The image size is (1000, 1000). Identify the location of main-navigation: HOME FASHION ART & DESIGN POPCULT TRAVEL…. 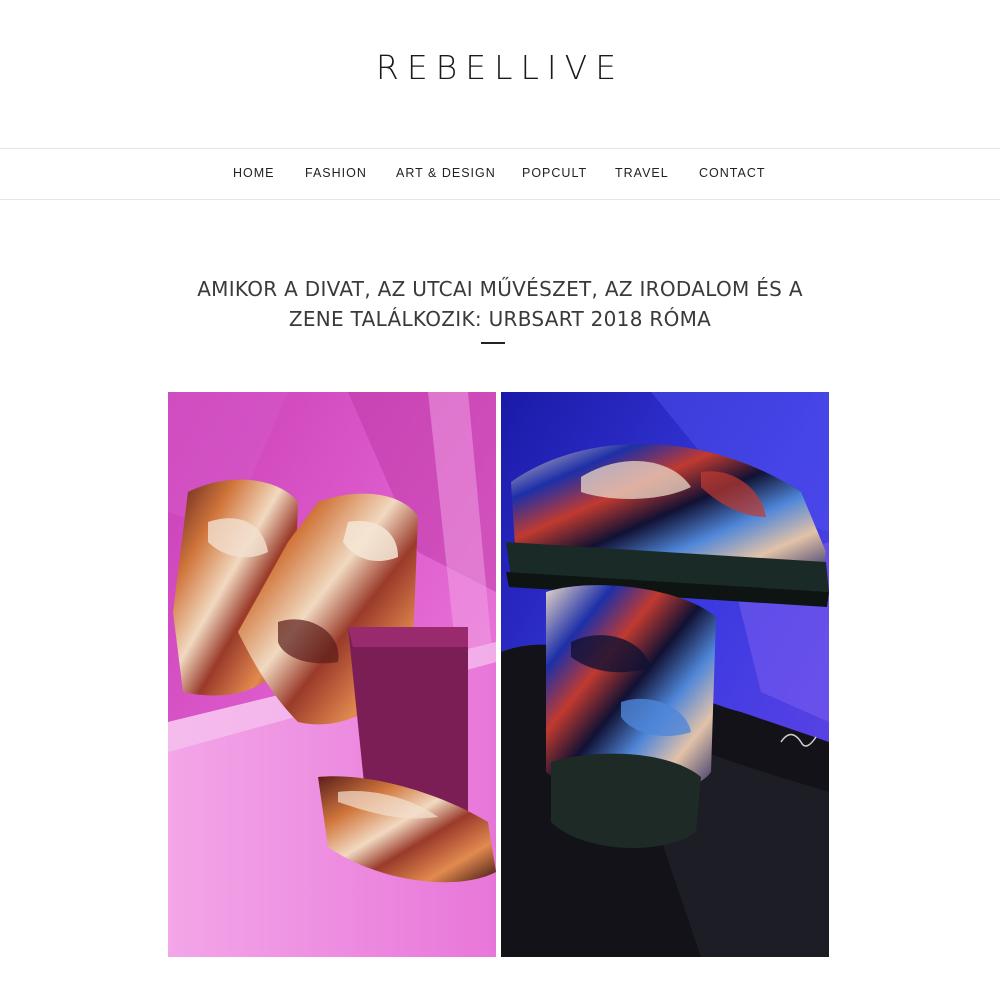
(500, 174).